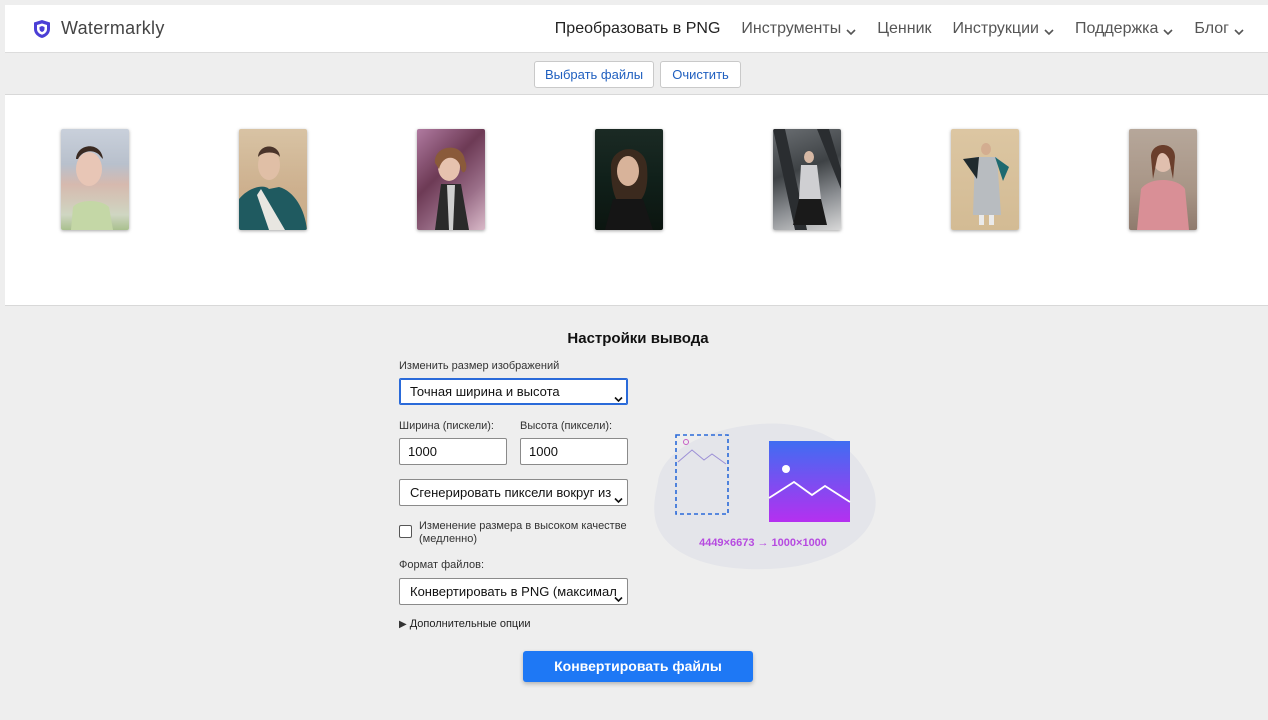 The width and height of the screenshot is (1268, 720). Describe the element at coordinates (479, 366) in the screenshot. I see `resize-label: Изменить размер изображений` at that location.